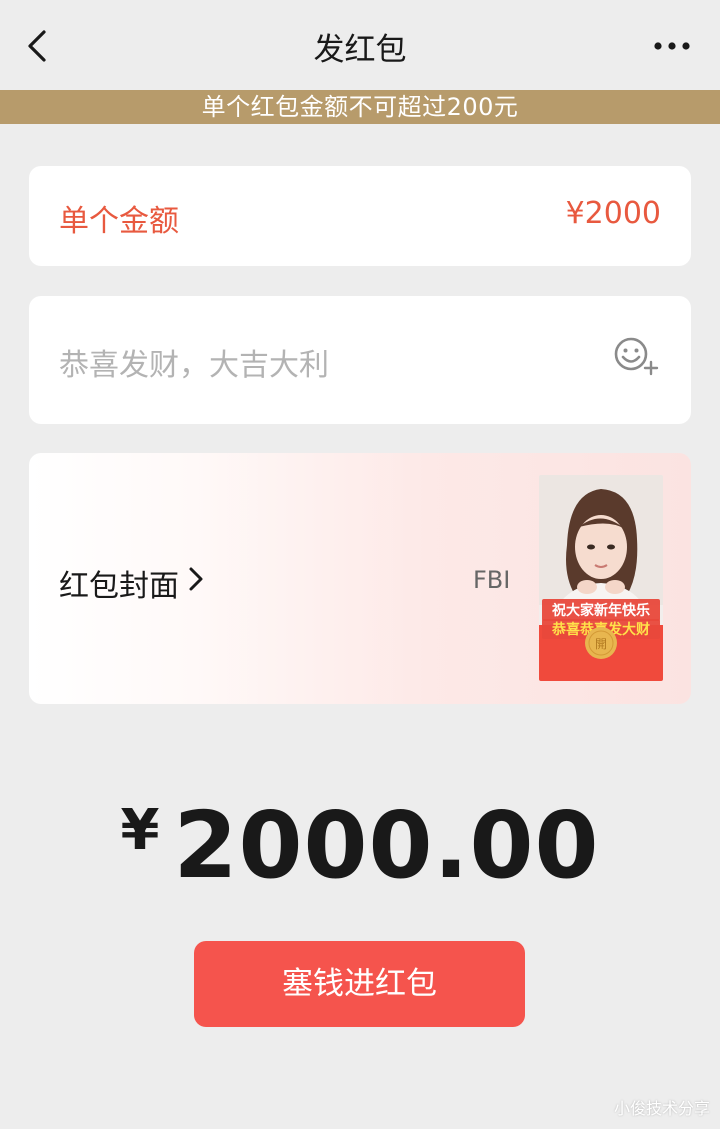  I want to click on nav-bar: 发红包, so click(360, 45).